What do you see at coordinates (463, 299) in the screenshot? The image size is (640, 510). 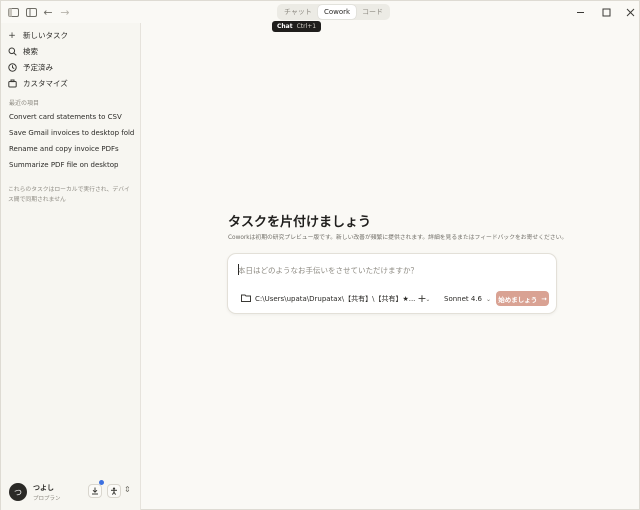 I see `model-label: Sonnet 4.6` at bounding box center [463, 299].